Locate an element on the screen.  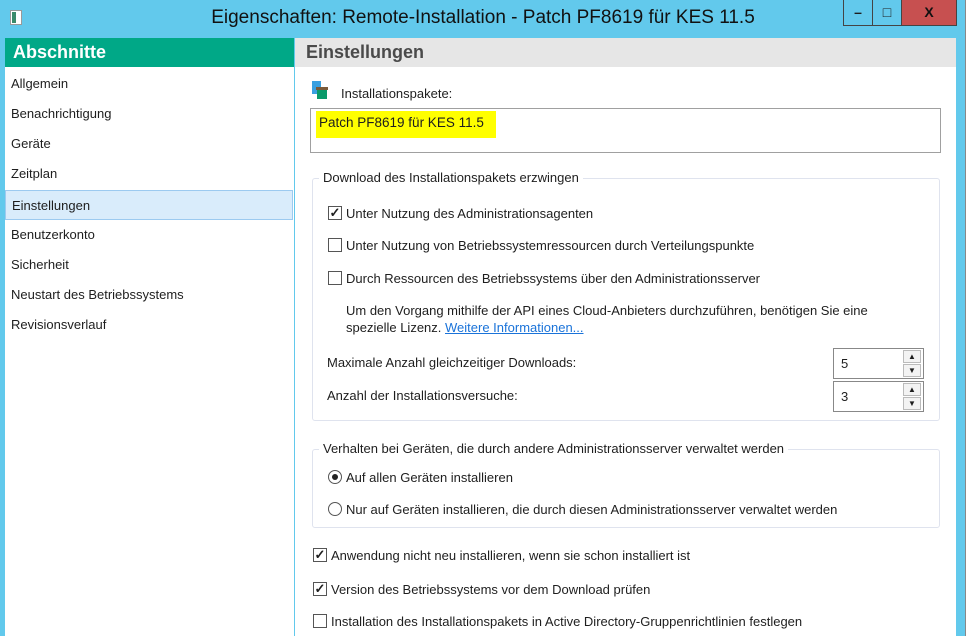
checkbox-admin-agent: ✓ is located at coordinates (335, 213).